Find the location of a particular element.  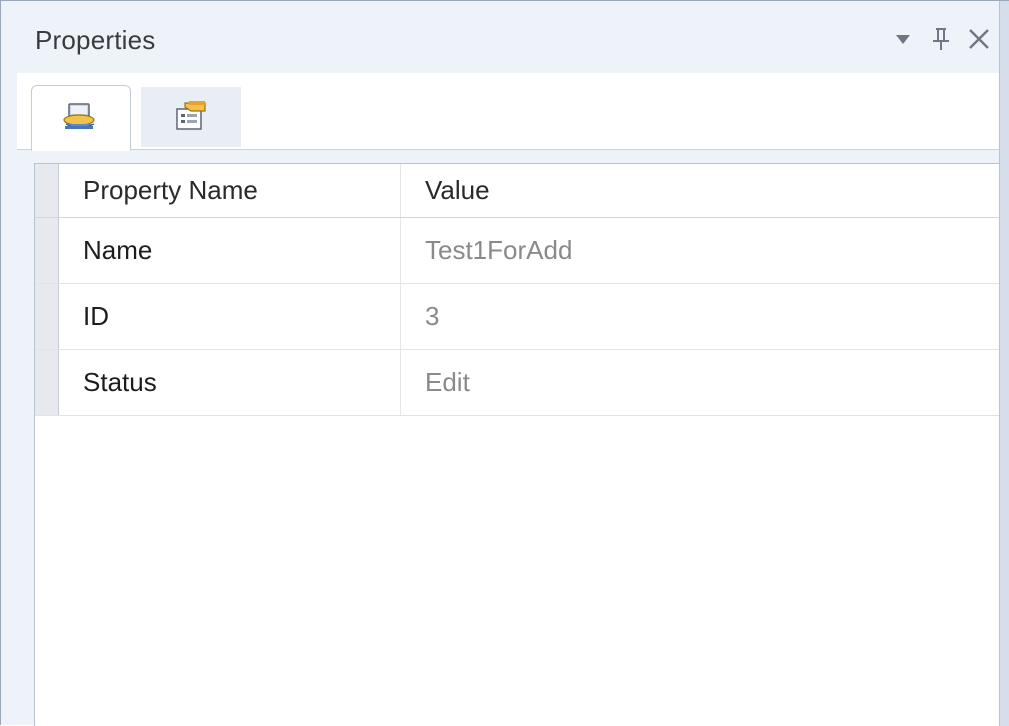

property-value-cell: Test1ForAdd is located at coordinates (701, 250).